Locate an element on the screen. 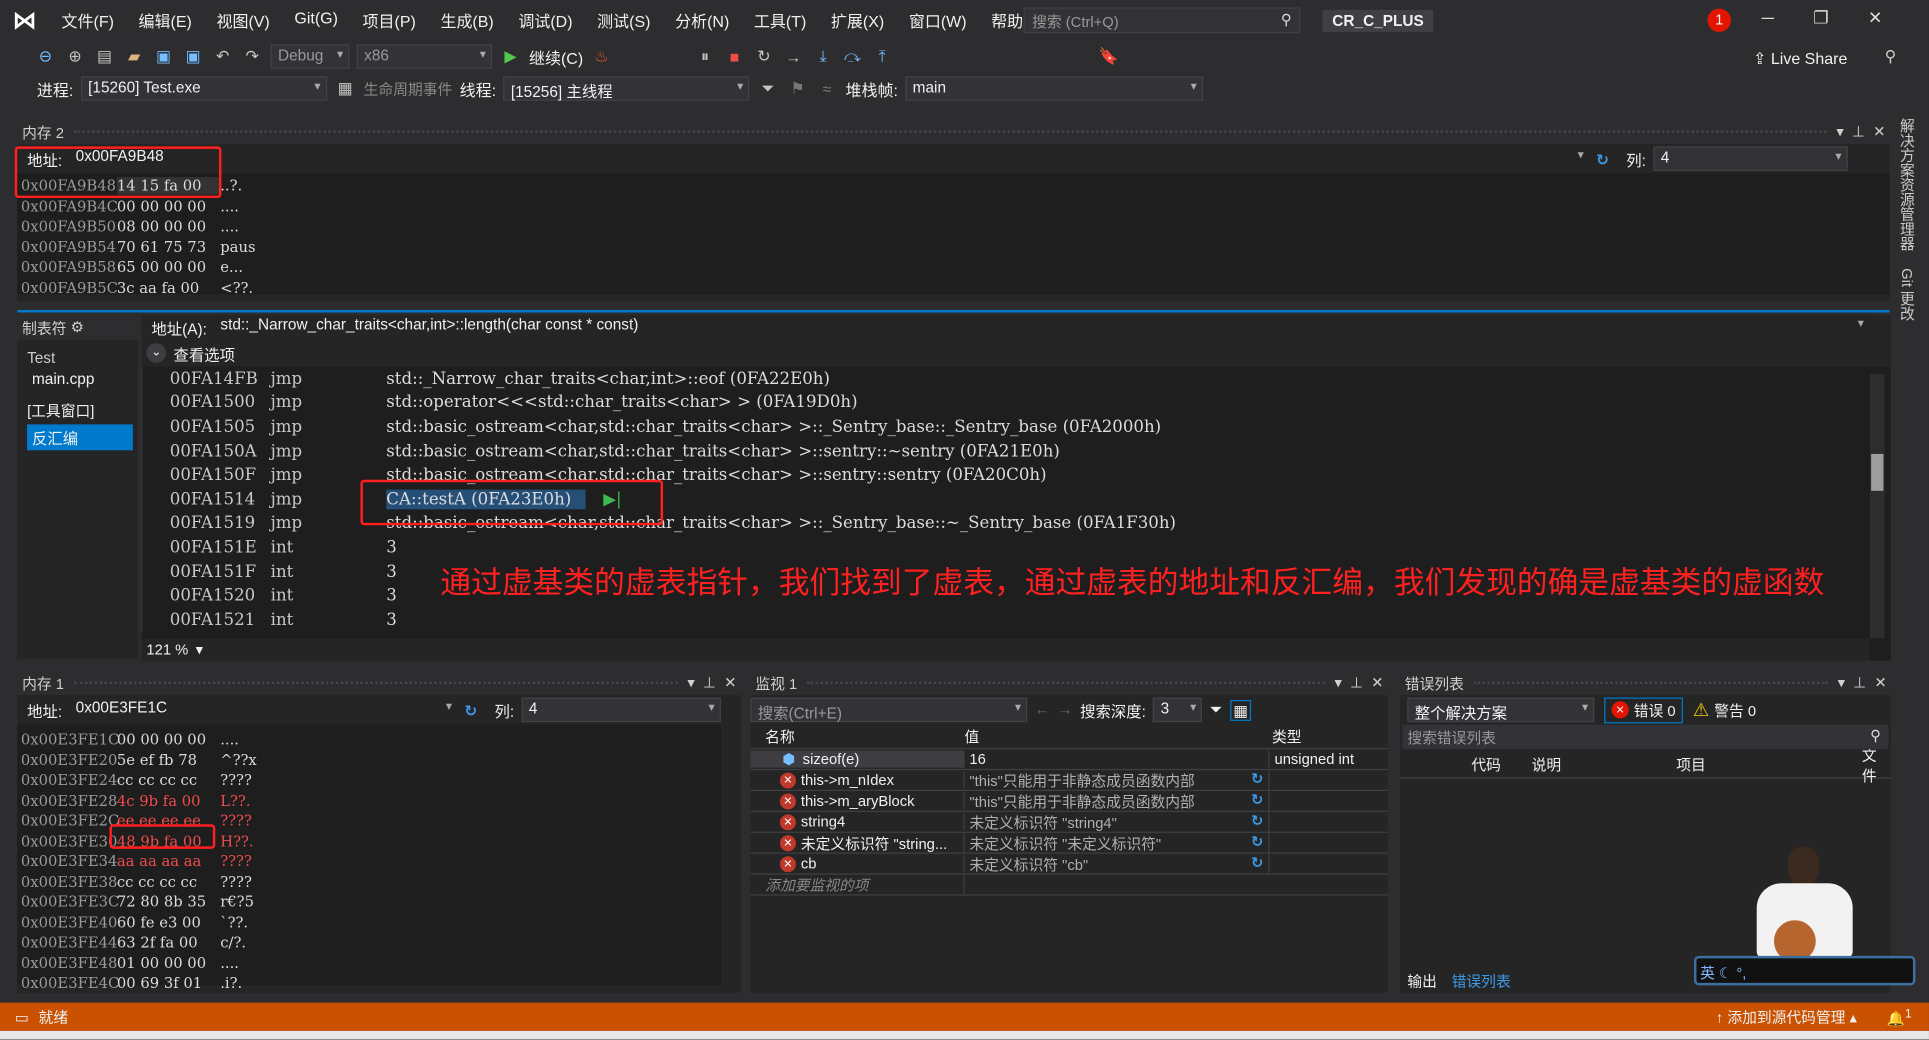  git-changes-tab: Git 更改 is located at coordinates (1907, 294).